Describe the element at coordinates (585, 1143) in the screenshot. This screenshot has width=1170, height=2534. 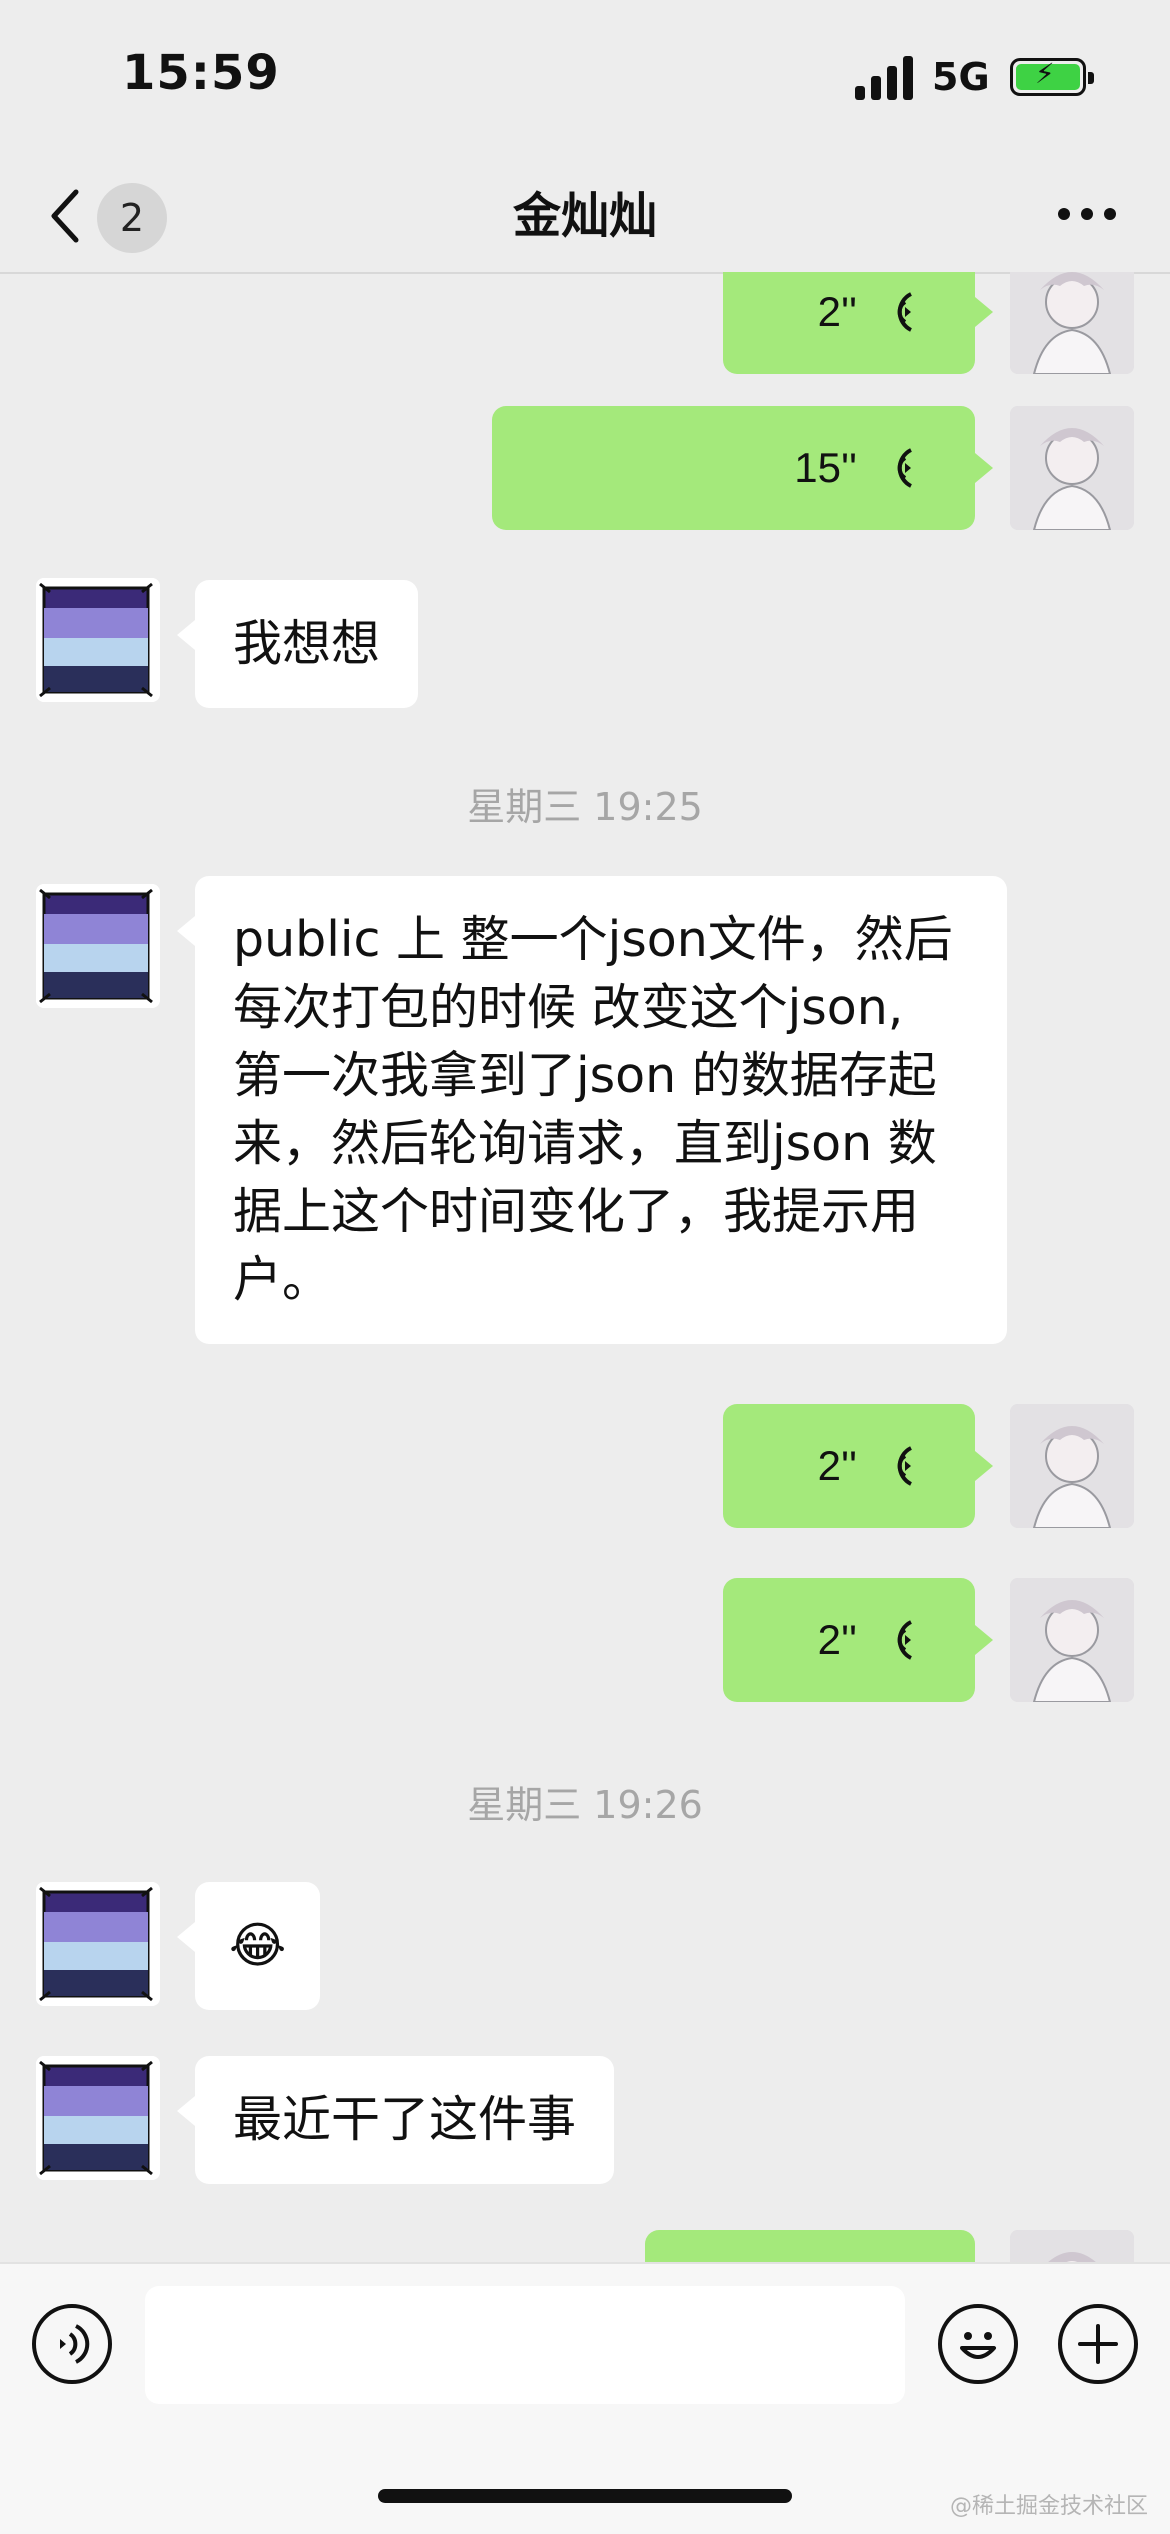
I see `message-line: 来，然后轮询请求，直到json 数` at that location.